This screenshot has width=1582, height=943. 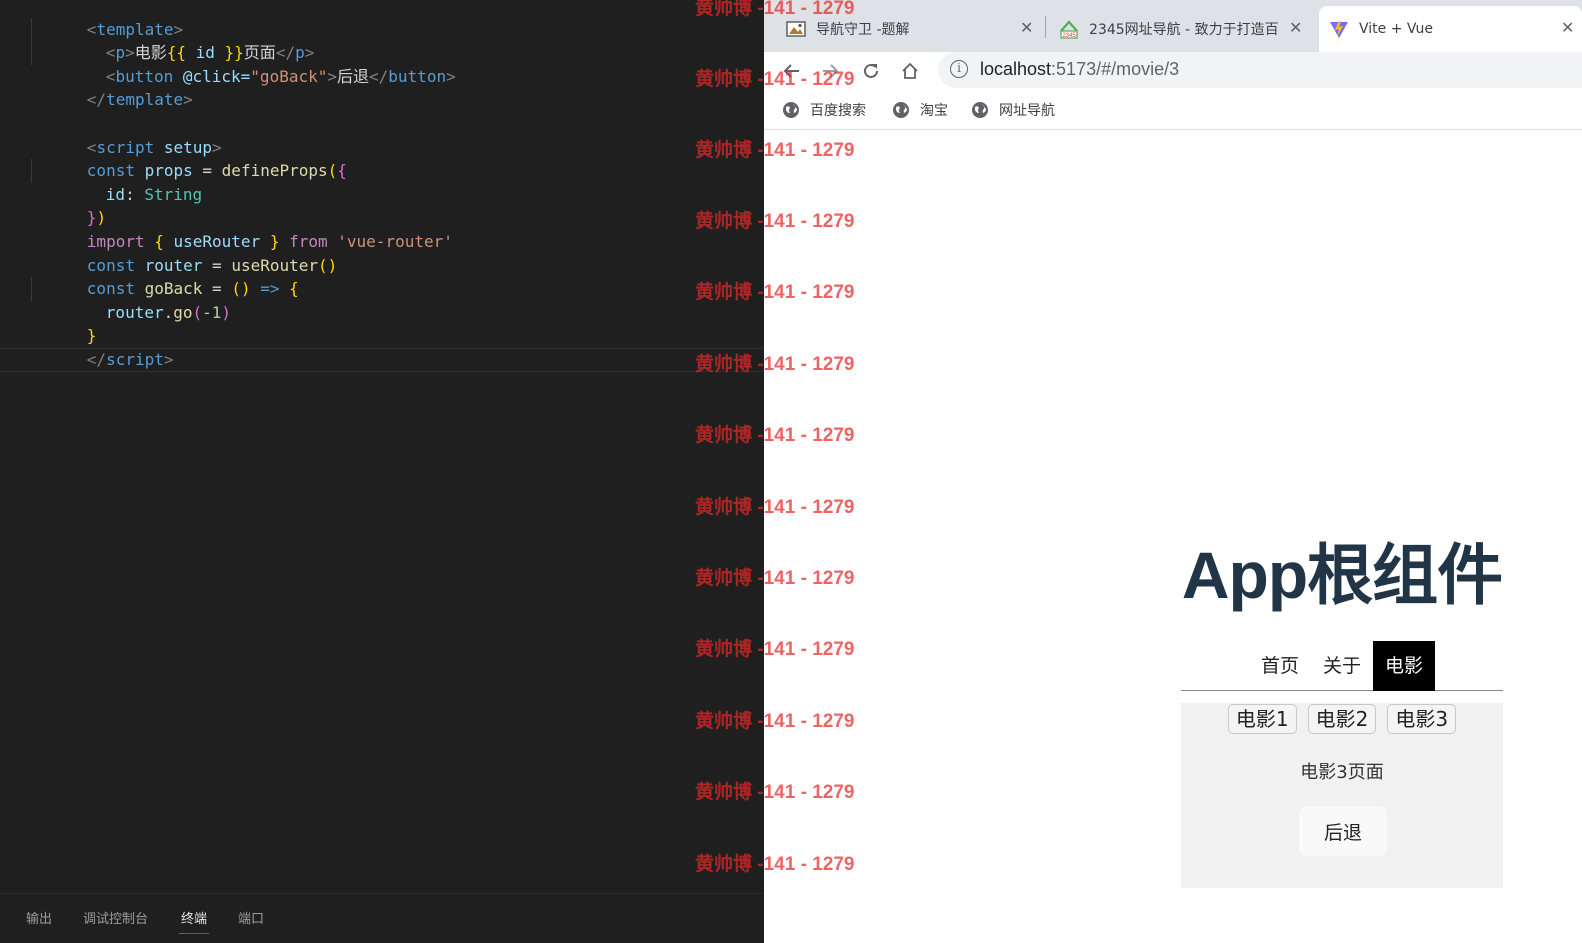 I want to click on movie-page-text: 电影3页面, so click(x=1342, y=772).